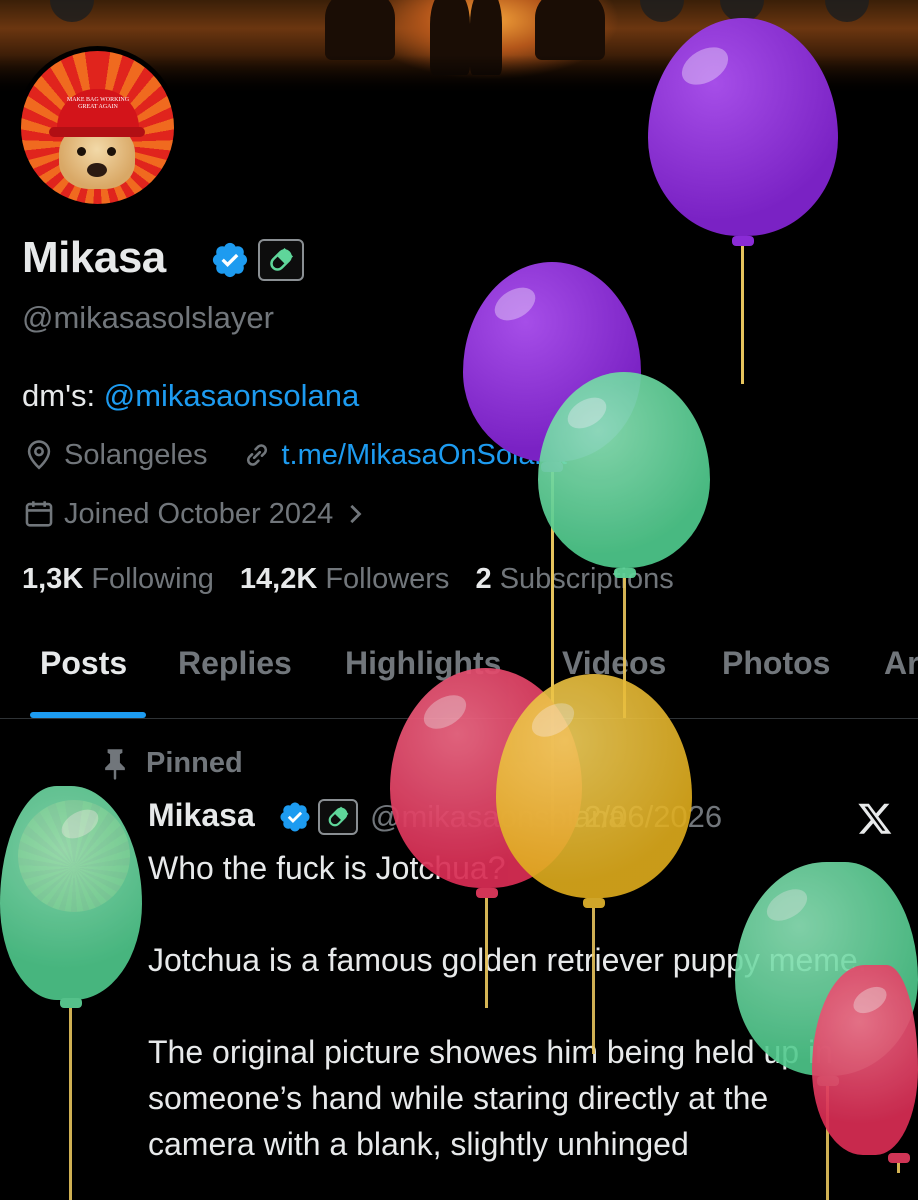  What do you see at coordinates (423, 663) in the screenshot?
I see `tab-highlights: Highlights` at bounding box center [423, 663].